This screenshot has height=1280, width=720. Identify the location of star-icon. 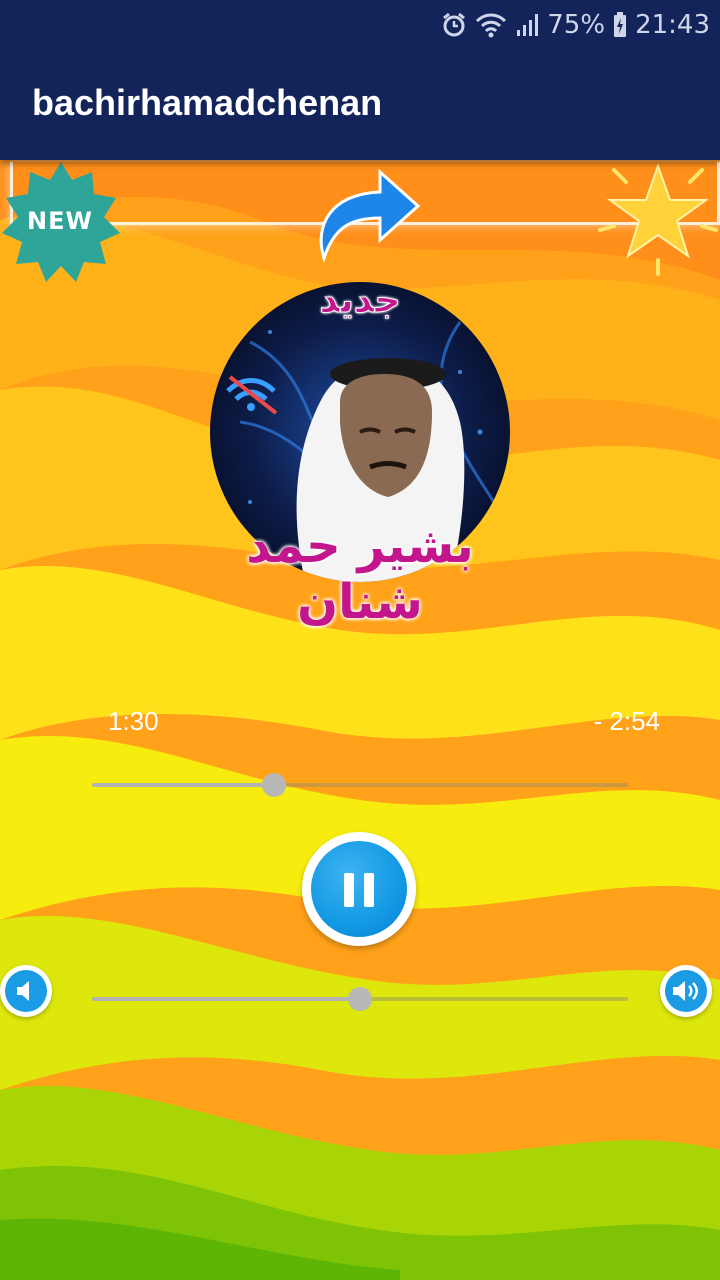
(658, 219).